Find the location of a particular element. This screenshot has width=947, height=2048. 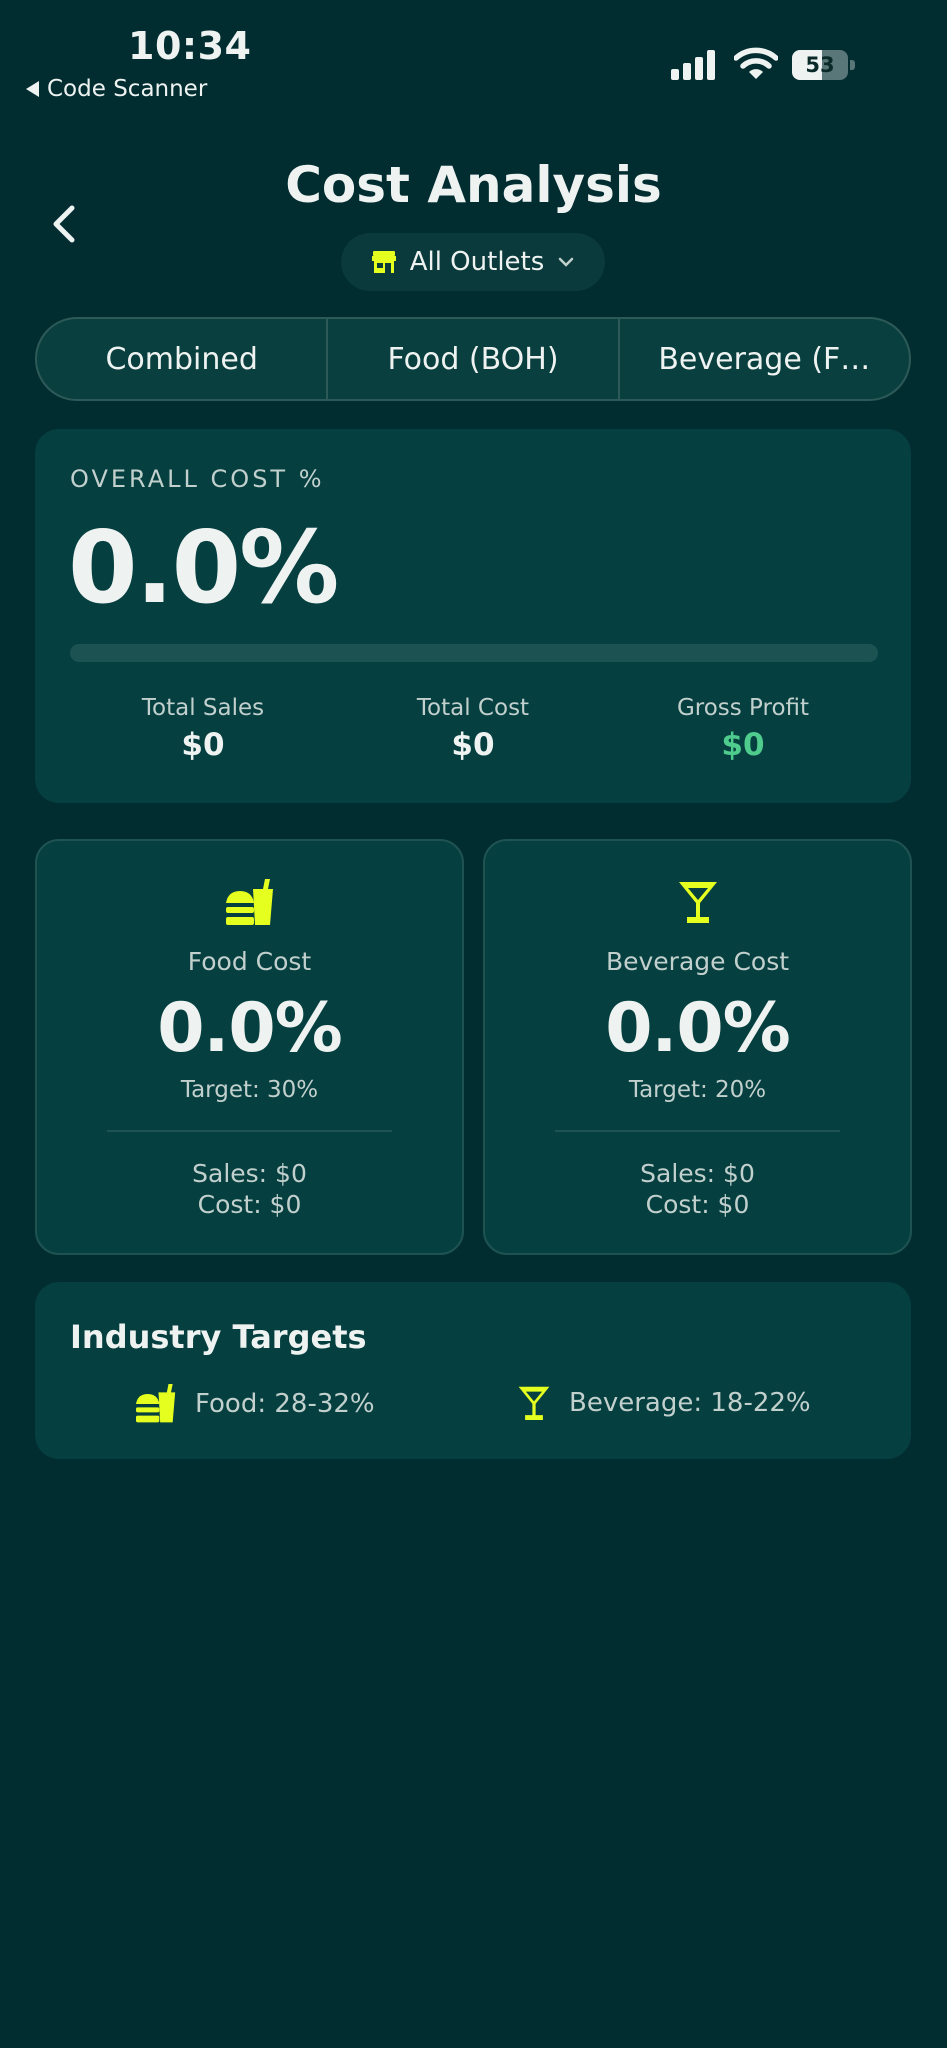

food-card-divider is located at coordinates (249, 1131).